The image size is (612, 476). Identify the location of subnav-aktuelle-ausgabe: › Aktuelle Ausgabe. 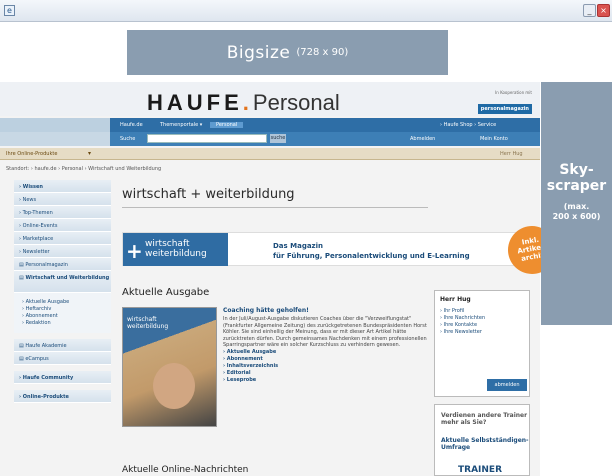
(66, 302).